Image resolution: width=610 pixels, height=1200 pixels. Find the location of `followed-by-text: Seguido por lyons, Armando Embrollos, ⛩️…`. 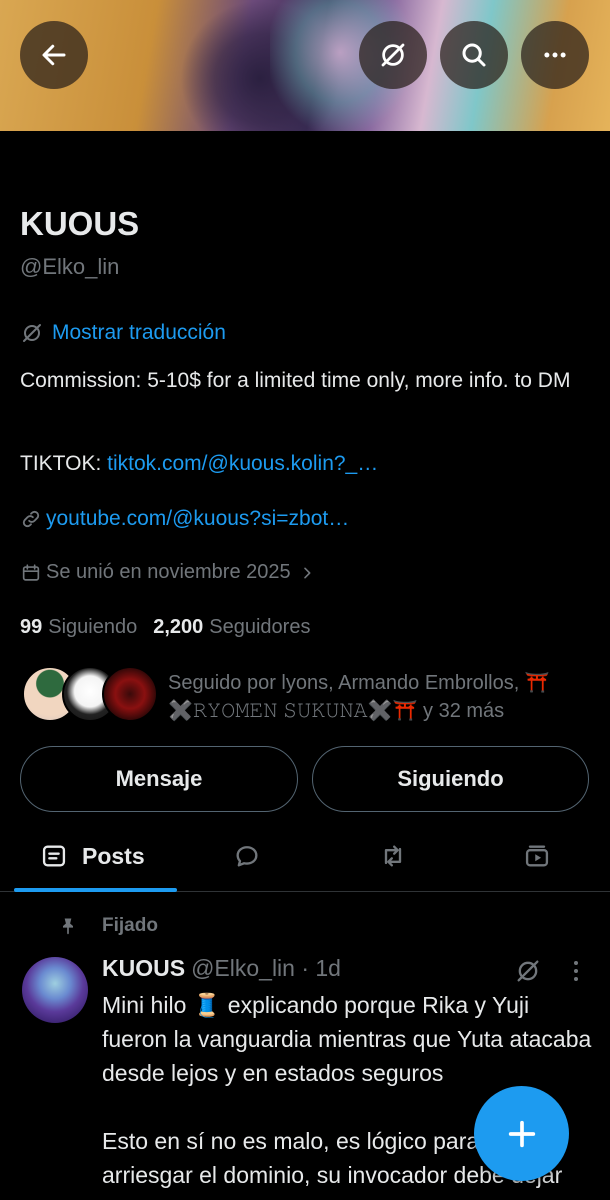

followed-by-text: Seguido por lyons, Armando Embrollos, ⛩️… is located at coordinates (378, 697).